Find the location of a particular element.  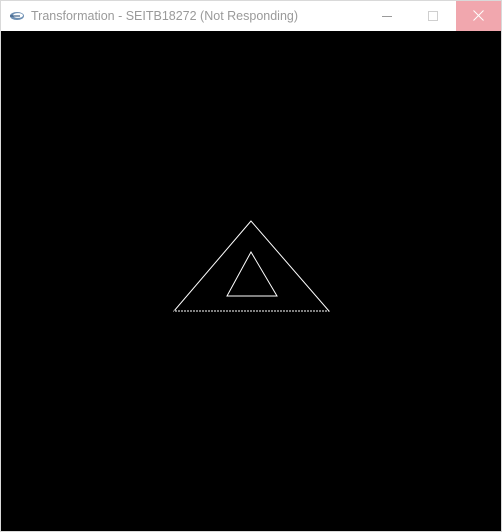

minimize-icon is located at coordinates (387, 16).